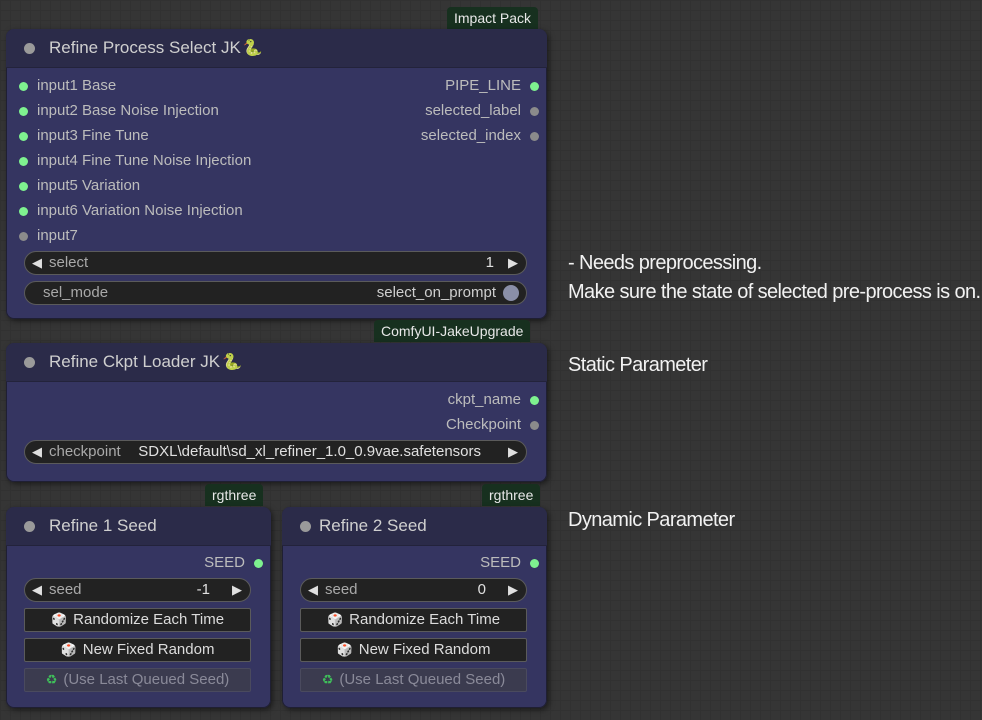 The width and height of the screenshot is (982, 720). I want to click on node-title: Refine Ckpt Loader JK 🐍, so click(145, 362).